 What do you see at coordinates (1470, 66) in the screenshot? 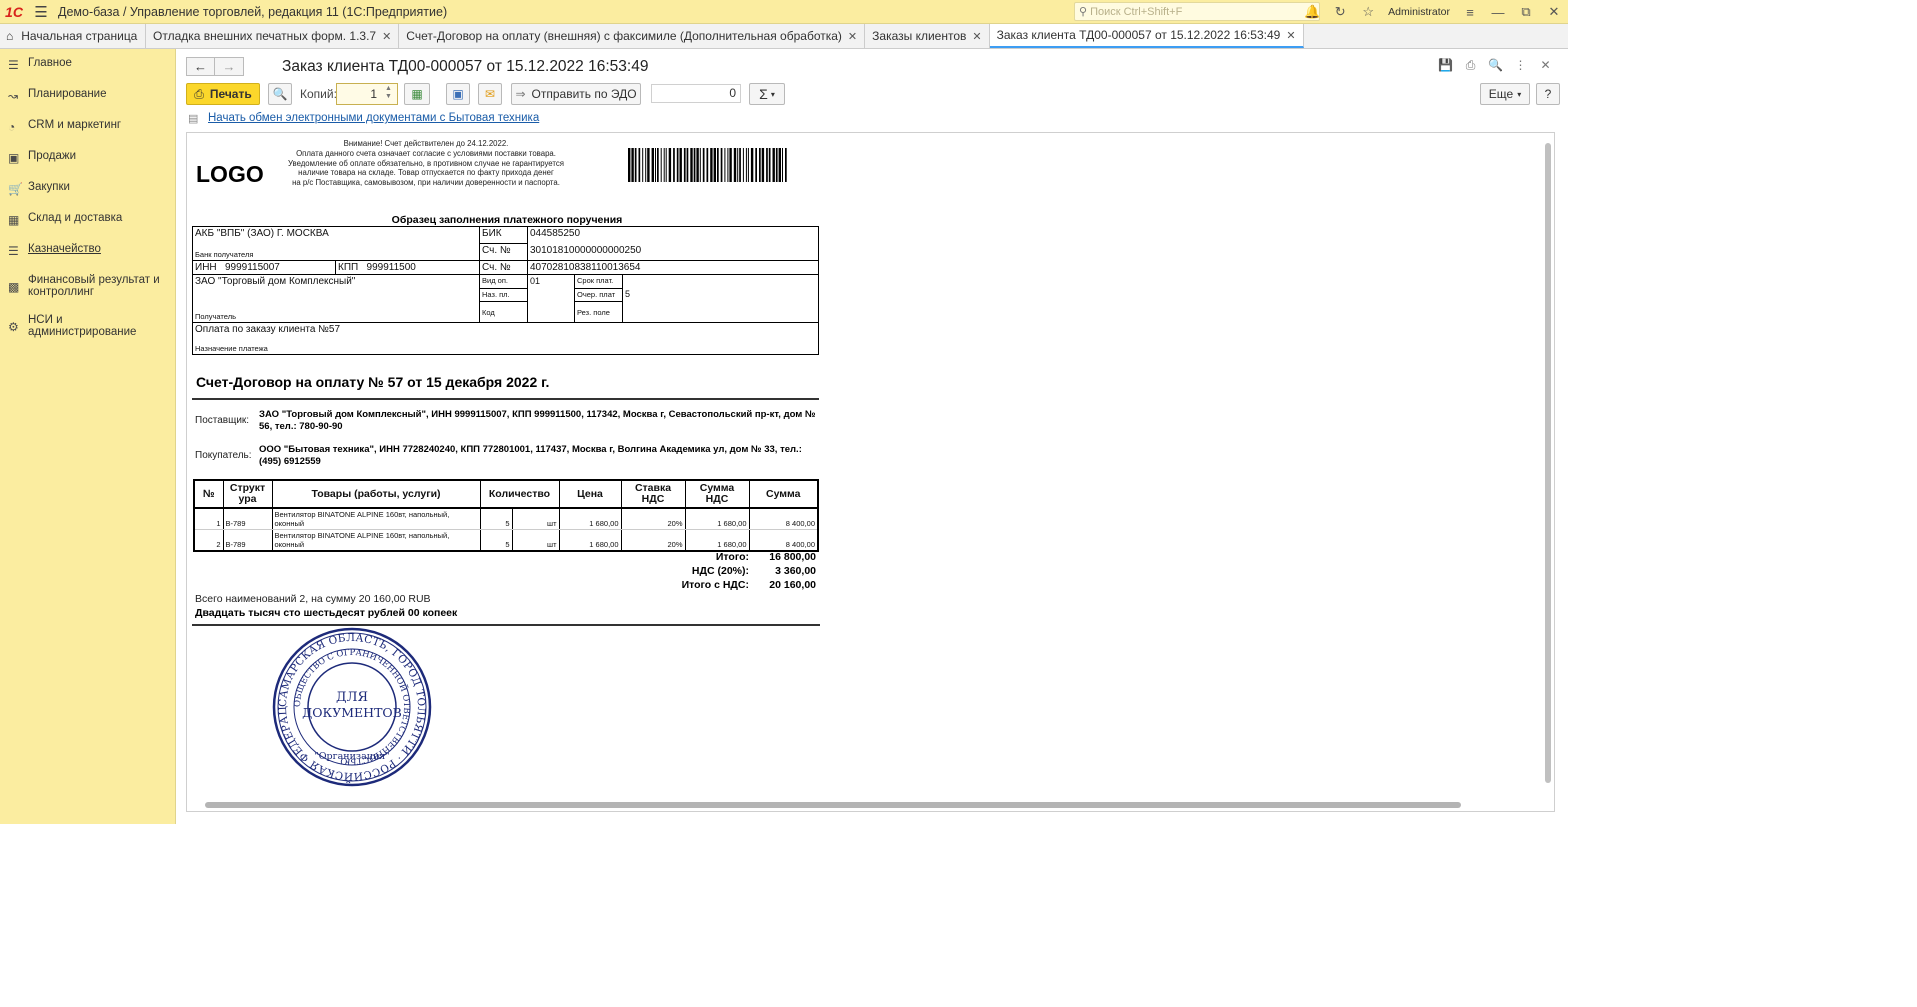
I see `print-icon: ⎙` at bounding box center [1470, 66].